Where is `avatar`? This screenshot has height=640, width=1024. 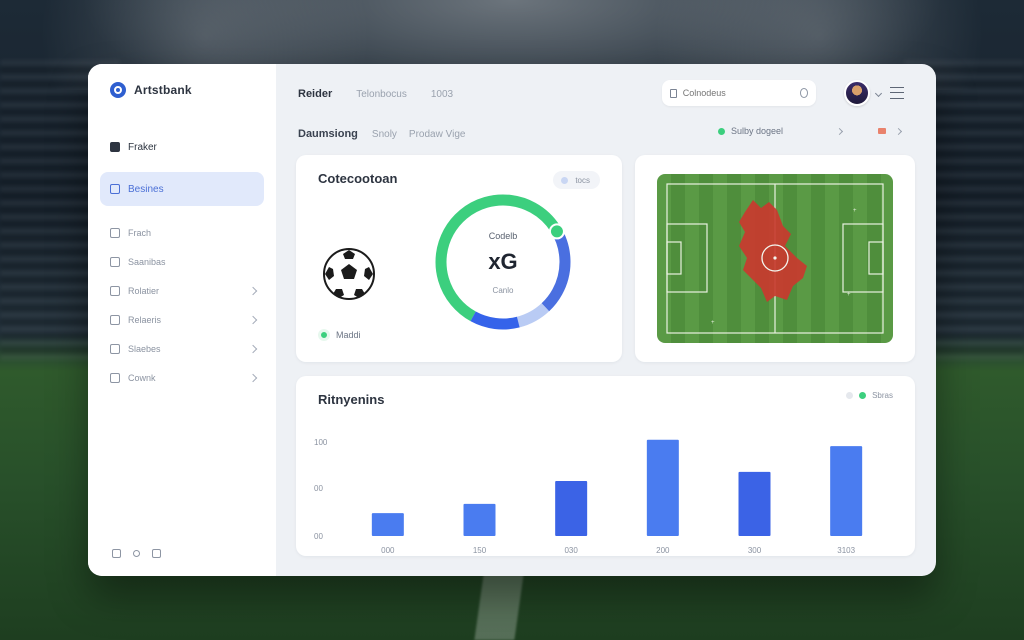 avatar is located at coordinates (857, 93).